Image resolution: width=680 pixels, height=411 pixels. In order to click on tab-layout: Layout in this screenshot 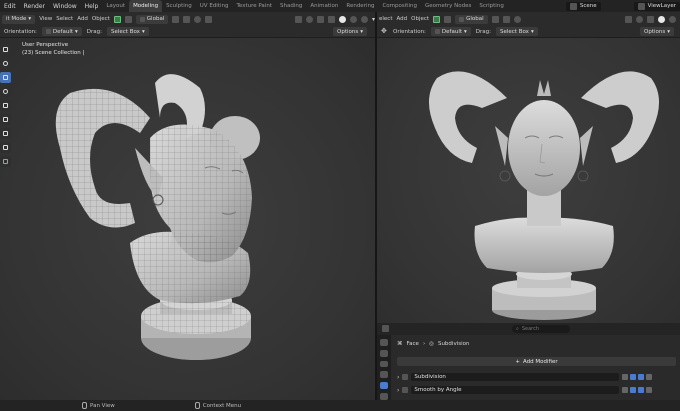, I will do `click(115, 6)`.